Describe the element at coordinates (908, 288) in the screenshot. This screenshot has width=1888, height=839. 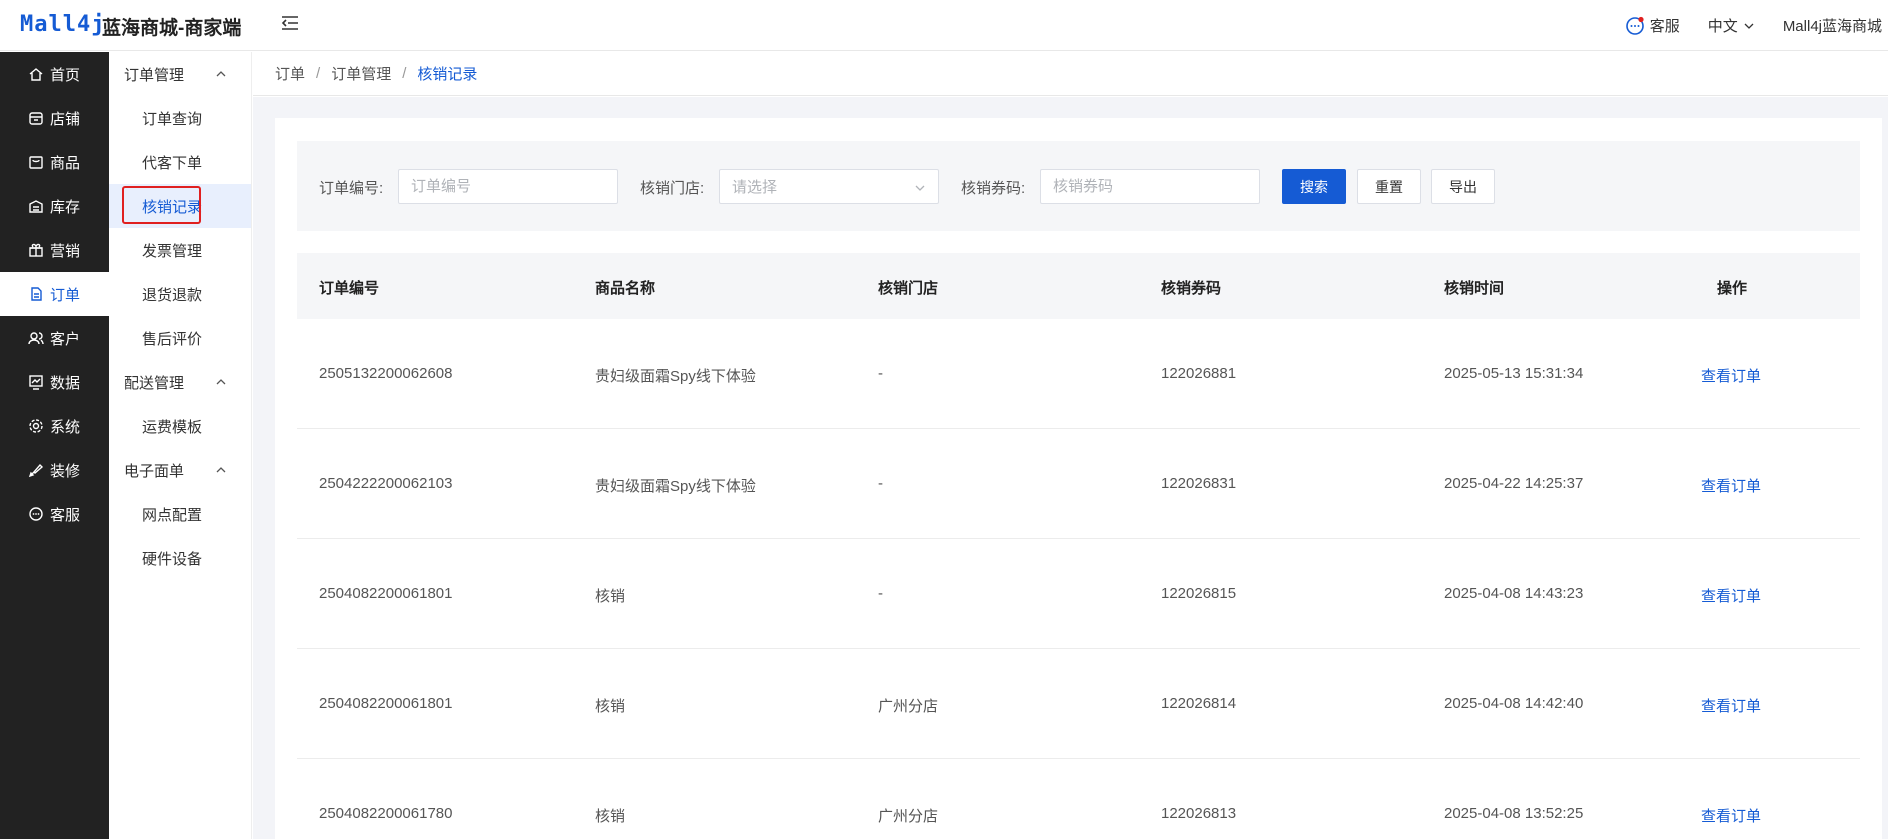
I see `column-header: 核销门店` at that location.